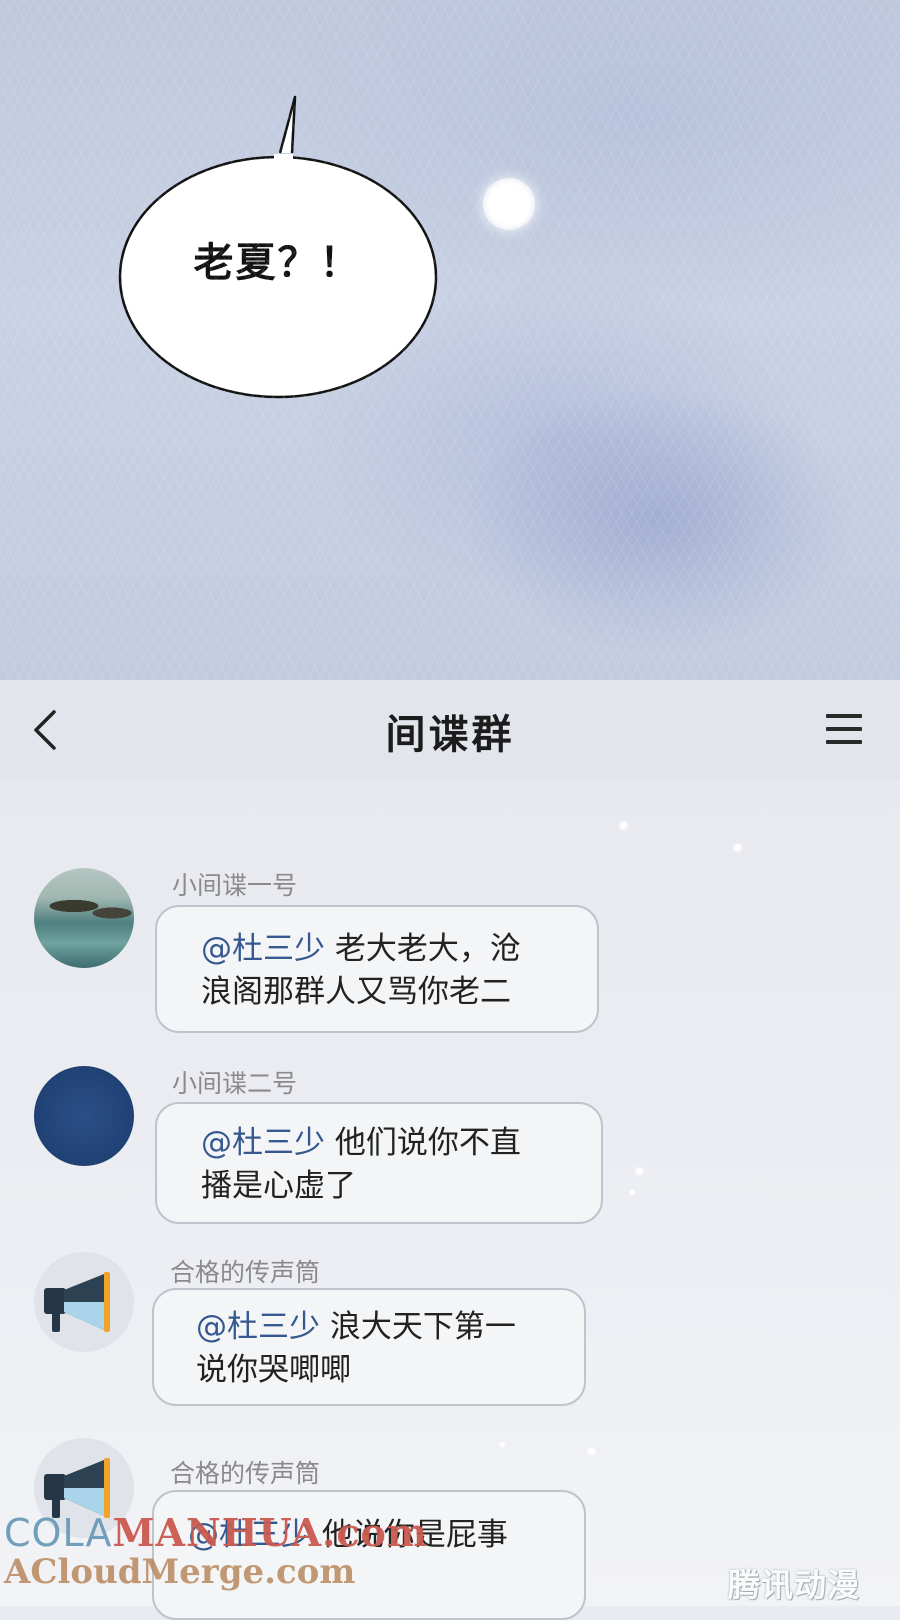 The width and height of the screenshot is (900, 1620). What do you see at coordinates (356, 992) in the screenshot?
I see `message-text: 浪阁那群人又骂你老二` at bounding box center [356, 992].